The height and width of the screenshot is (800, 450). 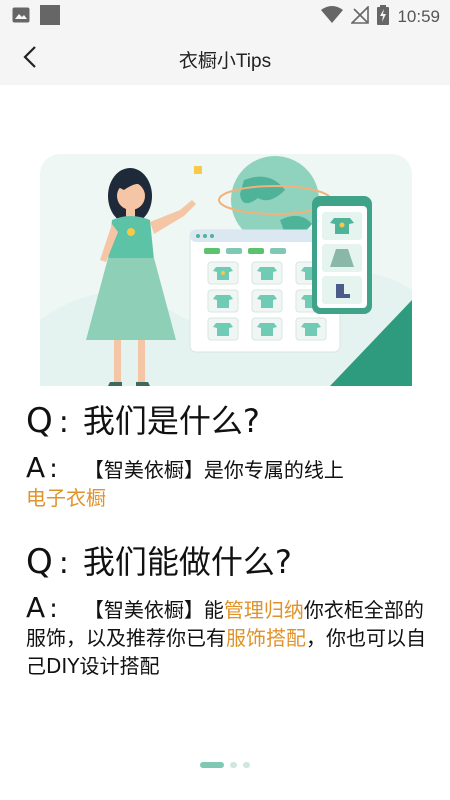 What do you see at coordinates (213, 470) in the screenshot?
I see `answer-1-text: 【智美依橱】是你专属的线上` at bounding box center [213, 470].